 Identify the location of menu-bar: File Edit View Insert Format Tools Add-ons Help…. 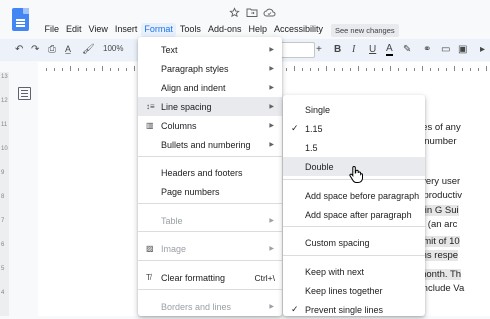
(184, 30).